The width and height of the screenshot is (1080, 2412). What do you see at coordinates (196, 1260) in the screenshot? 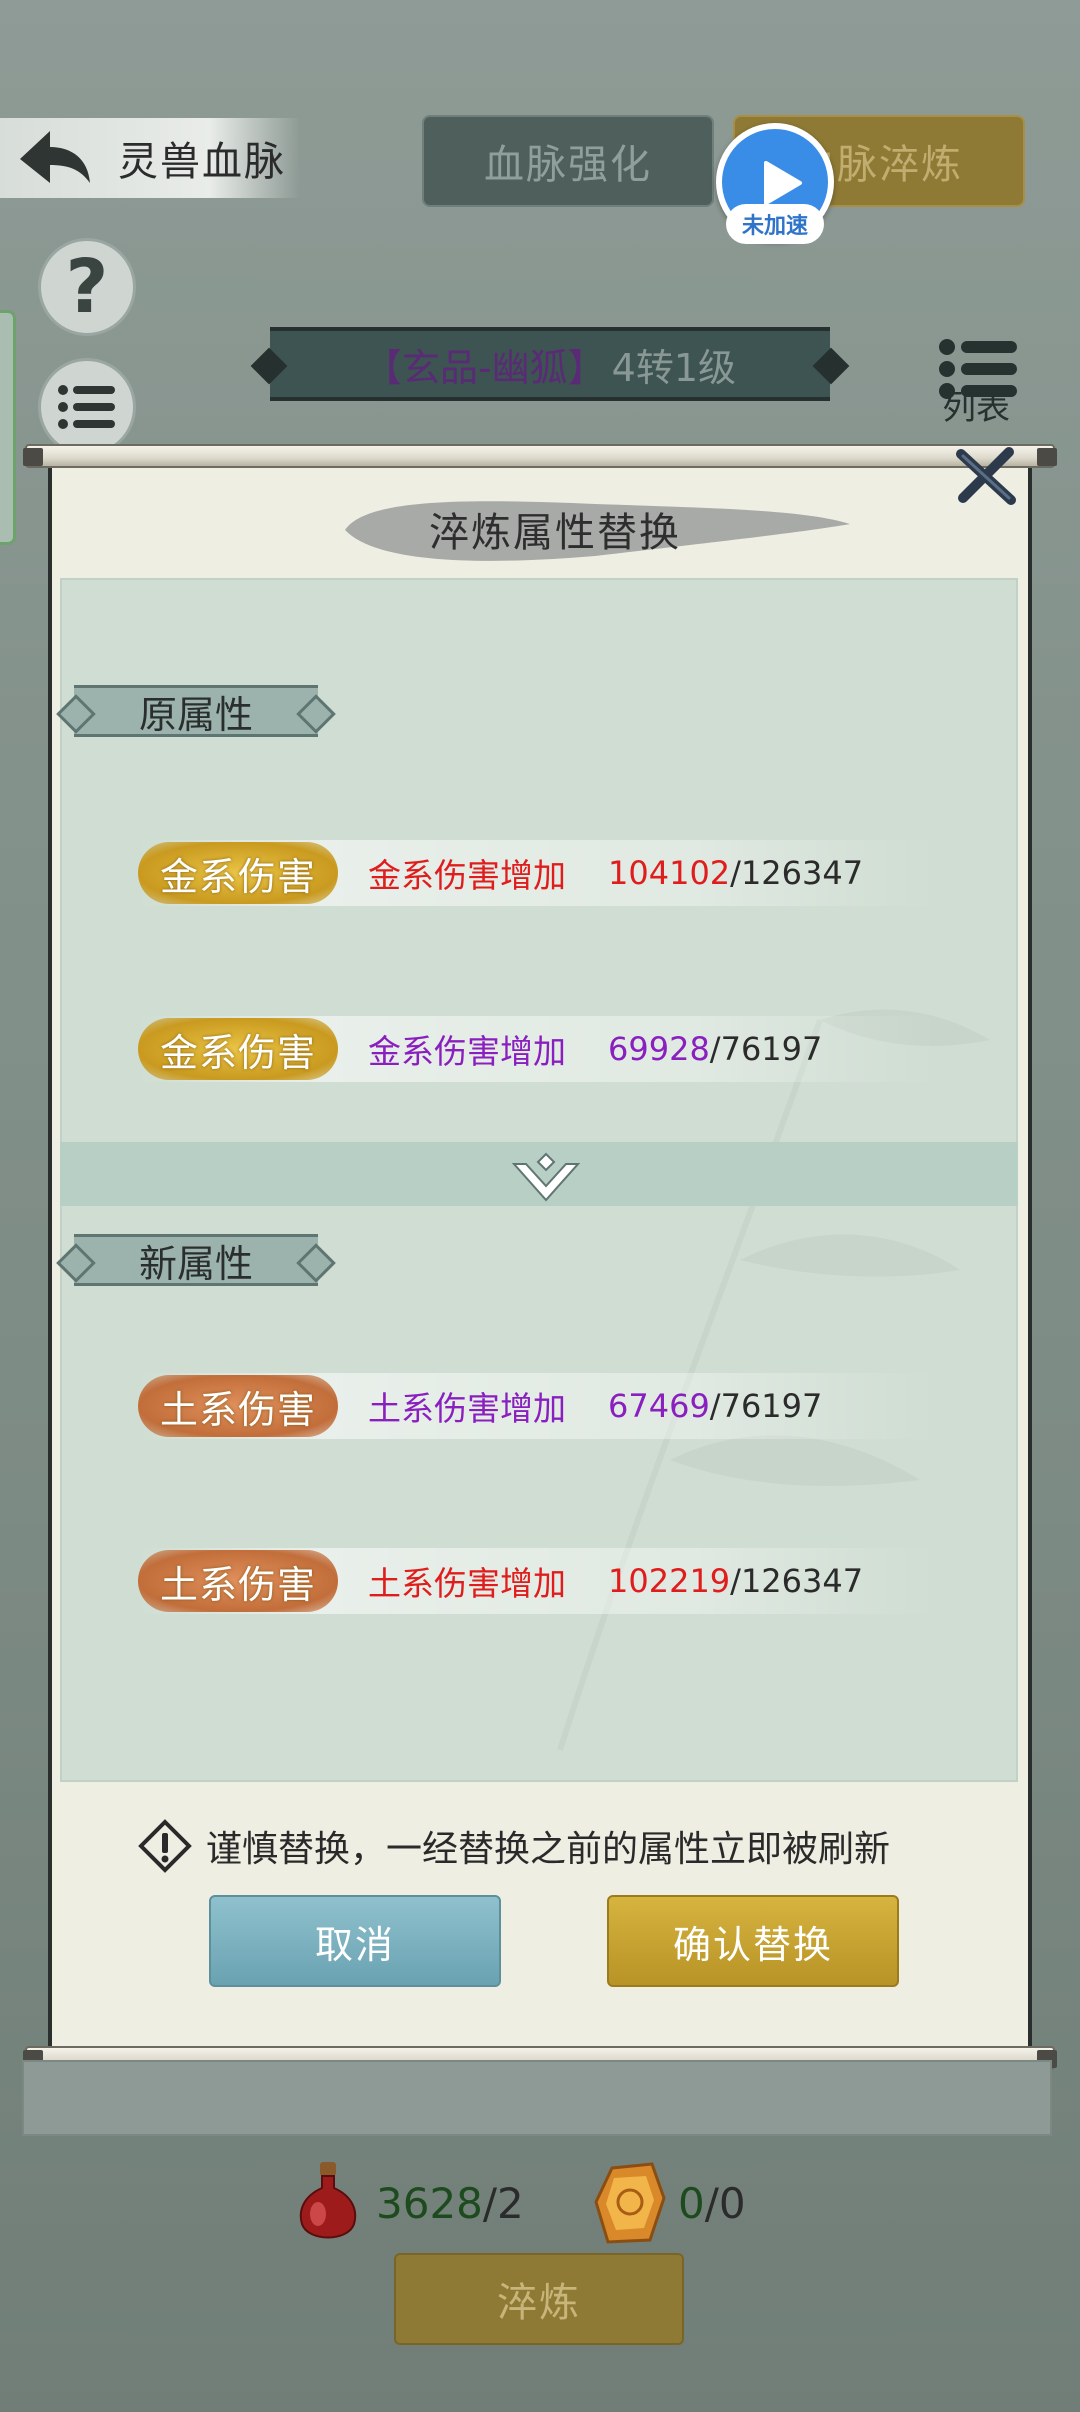
I see `new-attributes-tag: 新属性` at bounding box center [196, 1260].